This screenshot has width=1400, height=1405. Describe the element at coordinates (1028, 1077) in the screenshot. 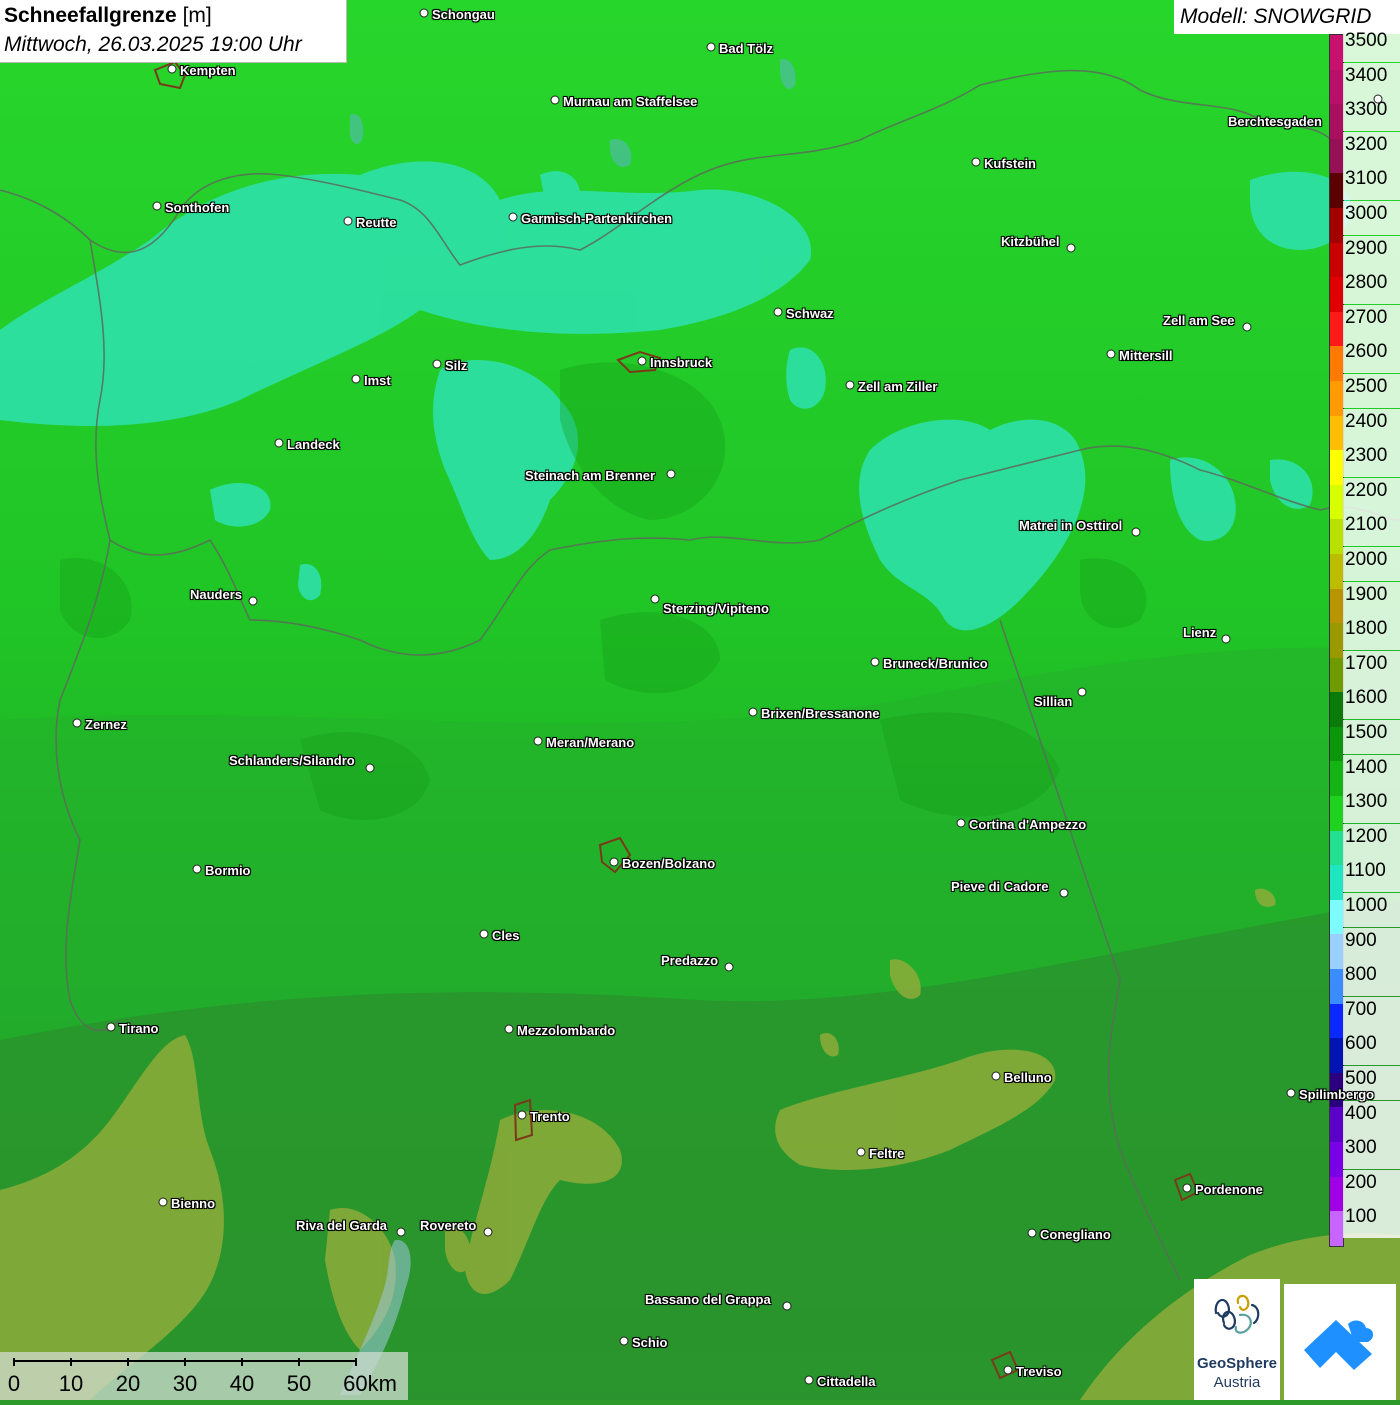

I see `city-name: Belluno` at that location.